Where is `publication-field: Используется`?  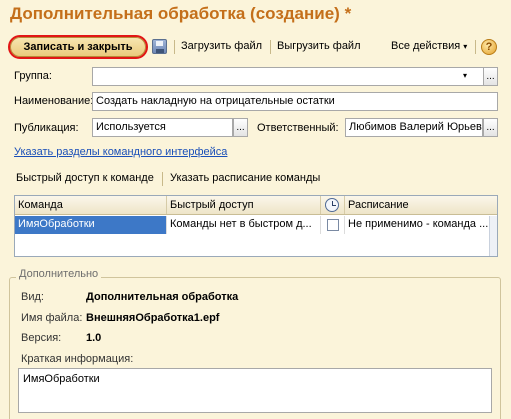
publication-field: Используется is located at coordinates (162, 127).